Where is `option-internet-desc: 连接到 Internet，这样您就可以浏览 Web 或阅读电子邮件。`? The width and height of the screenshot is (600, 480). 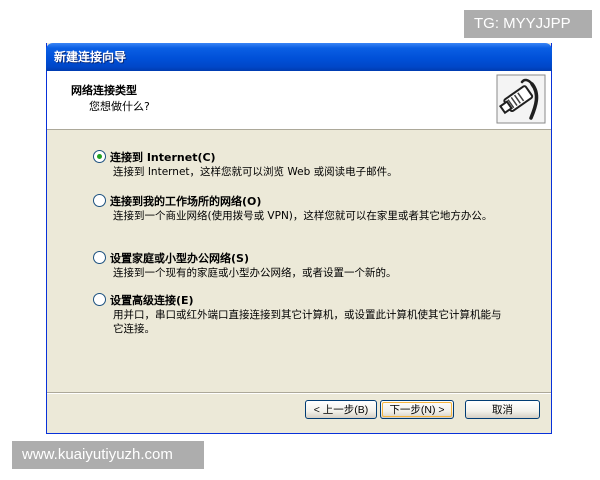
option-internet-desc: 连接到 Internet，这样您就可以浏览 Web 或阅读电子邮件。 is located at coordinates (255, 172).